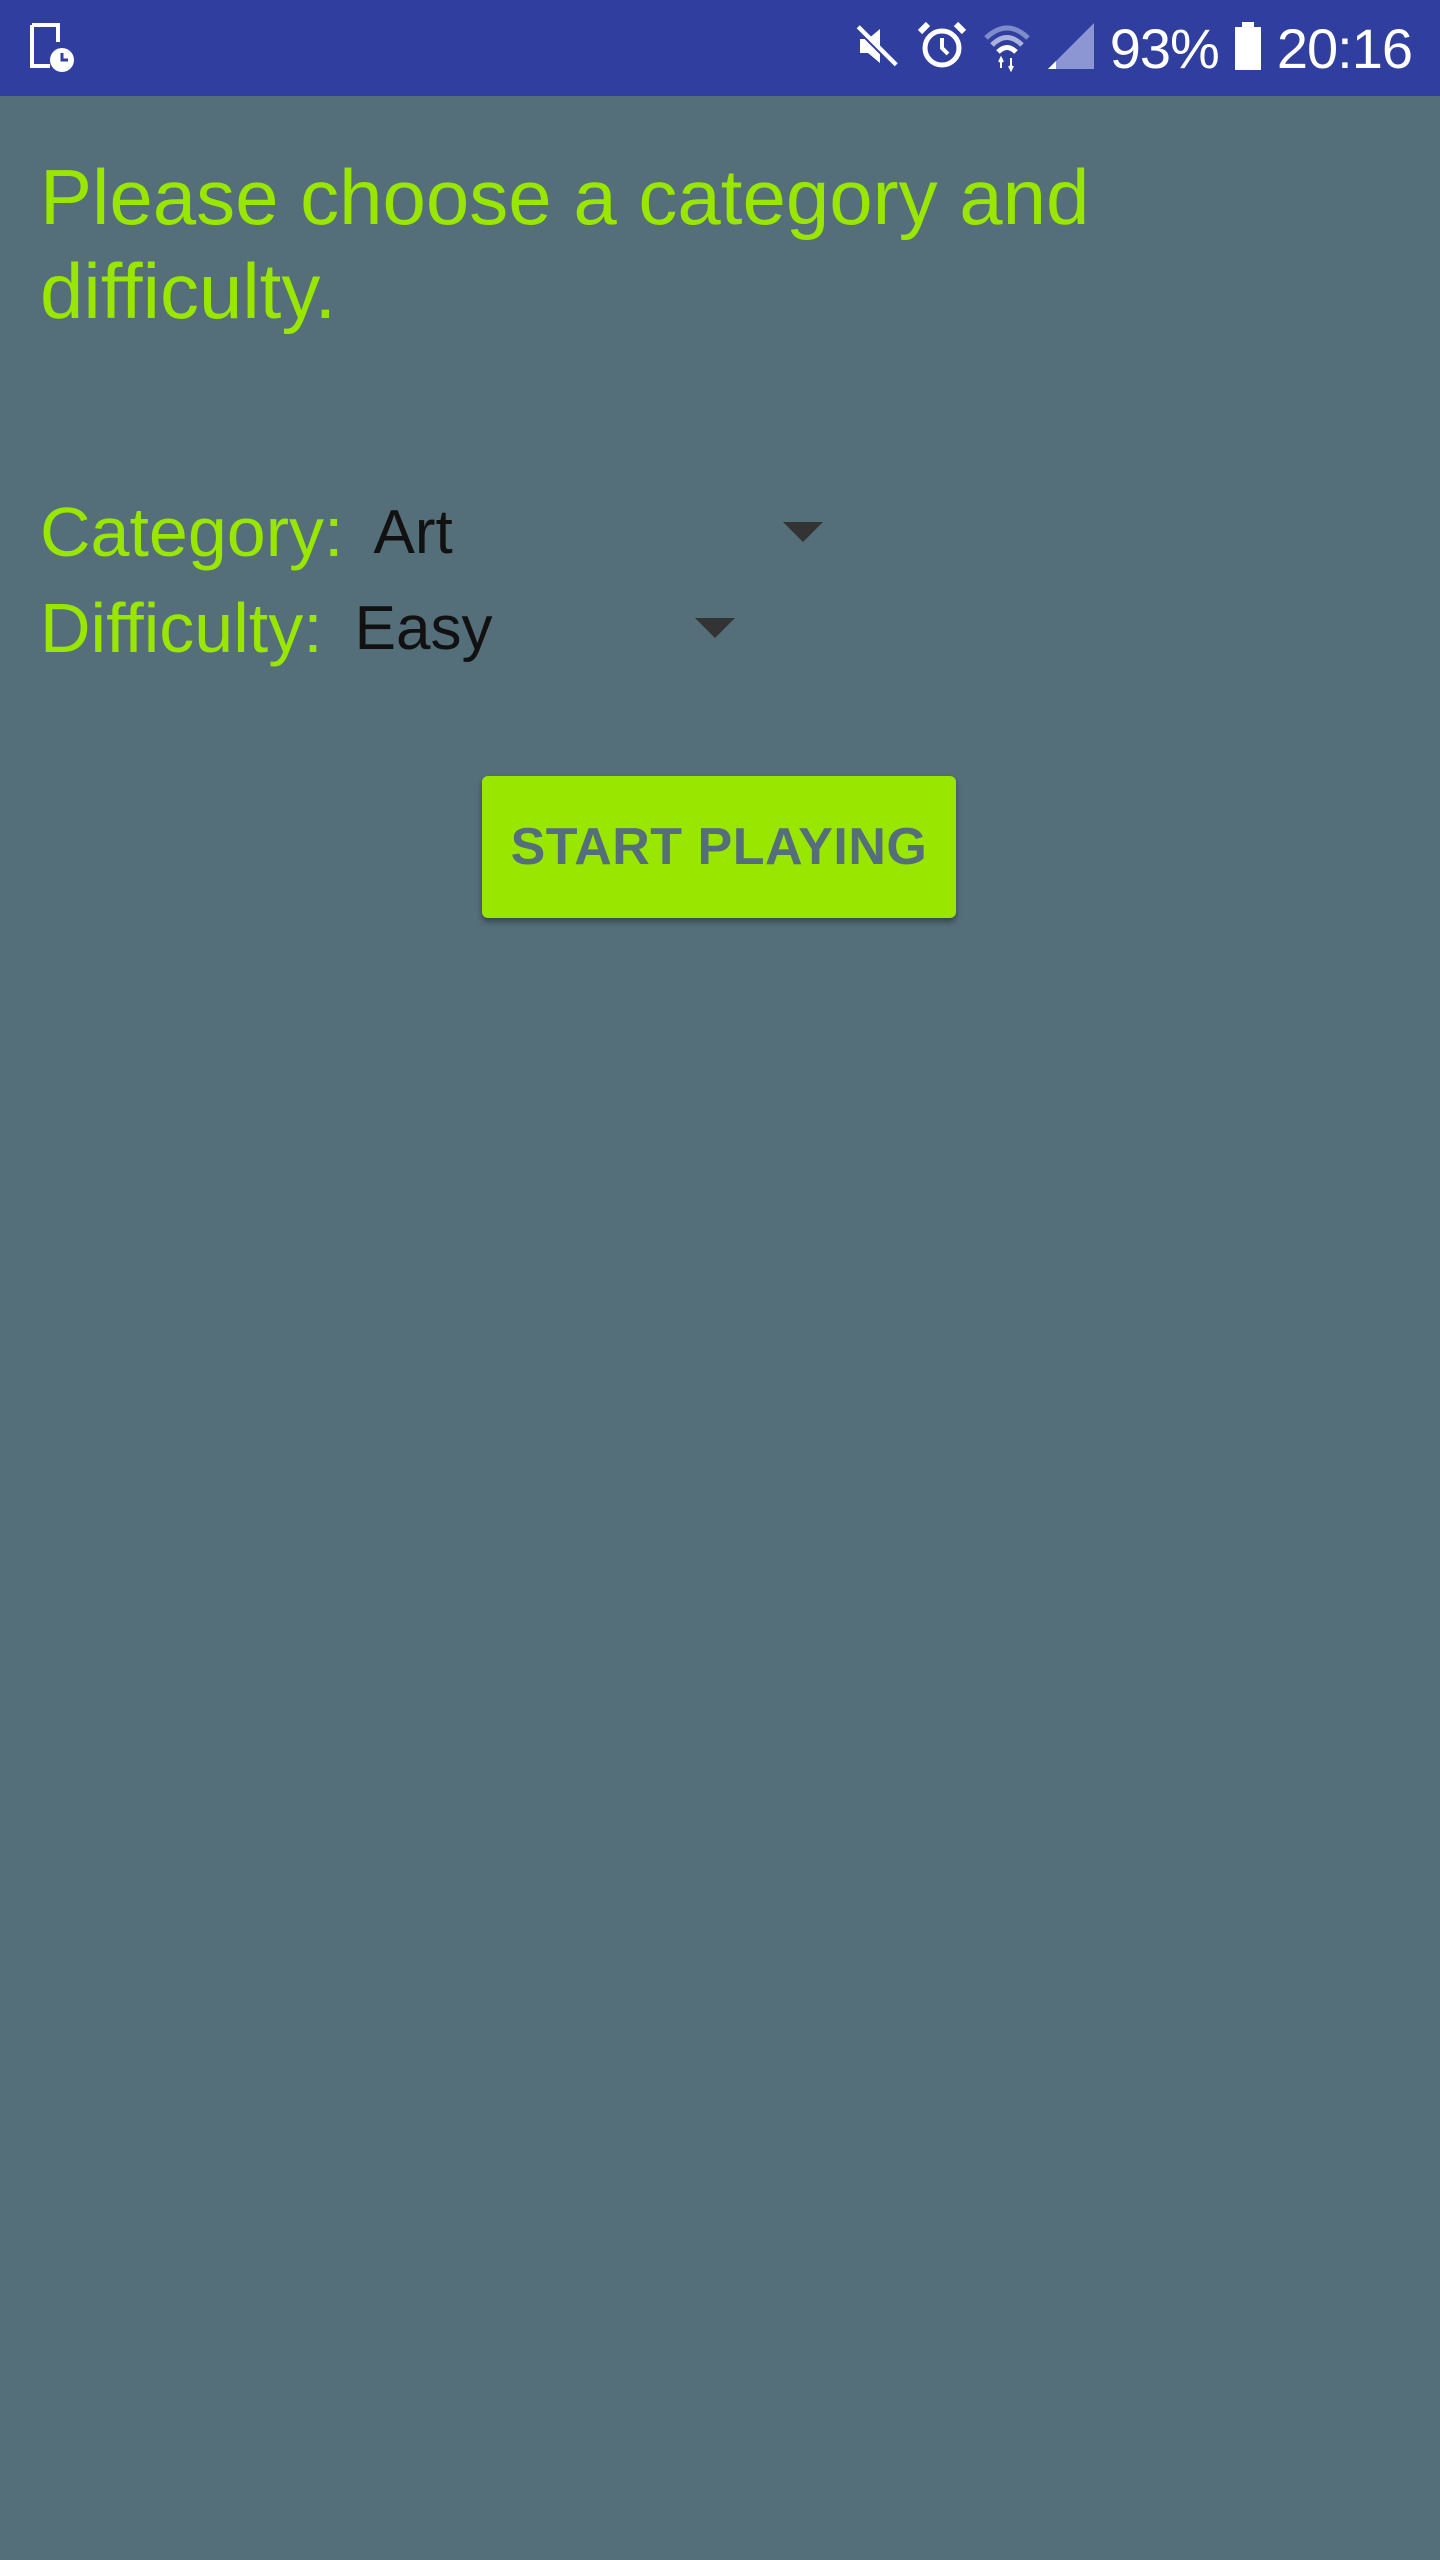 The height and width of the screenshot is (2560, 1440). What do you see at coordinates (719, 847) in the screenshot?
I see `start-playing-button: START PLAYING` at bounding box center [719, 847].